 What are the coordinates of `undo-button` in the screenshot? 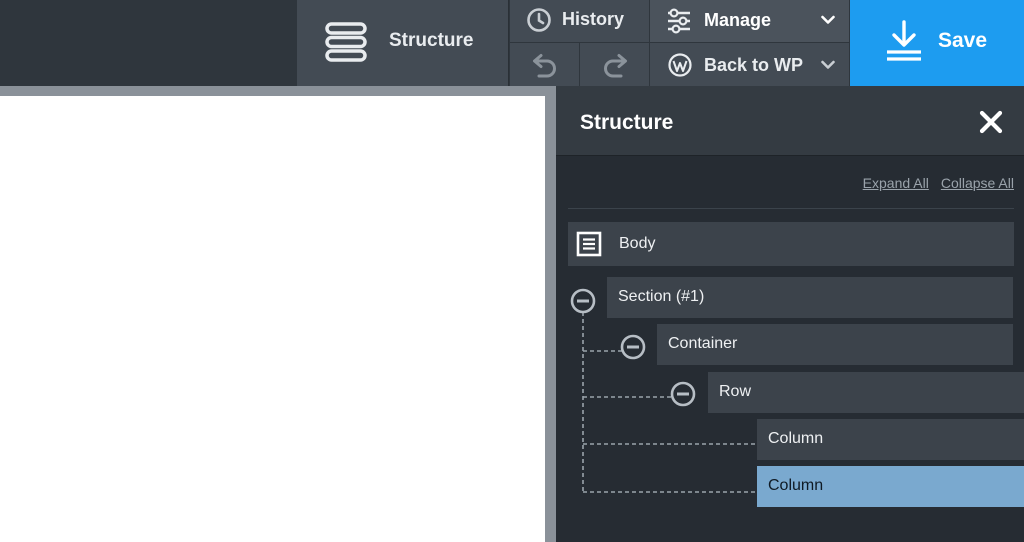 It's located at (544, 64).